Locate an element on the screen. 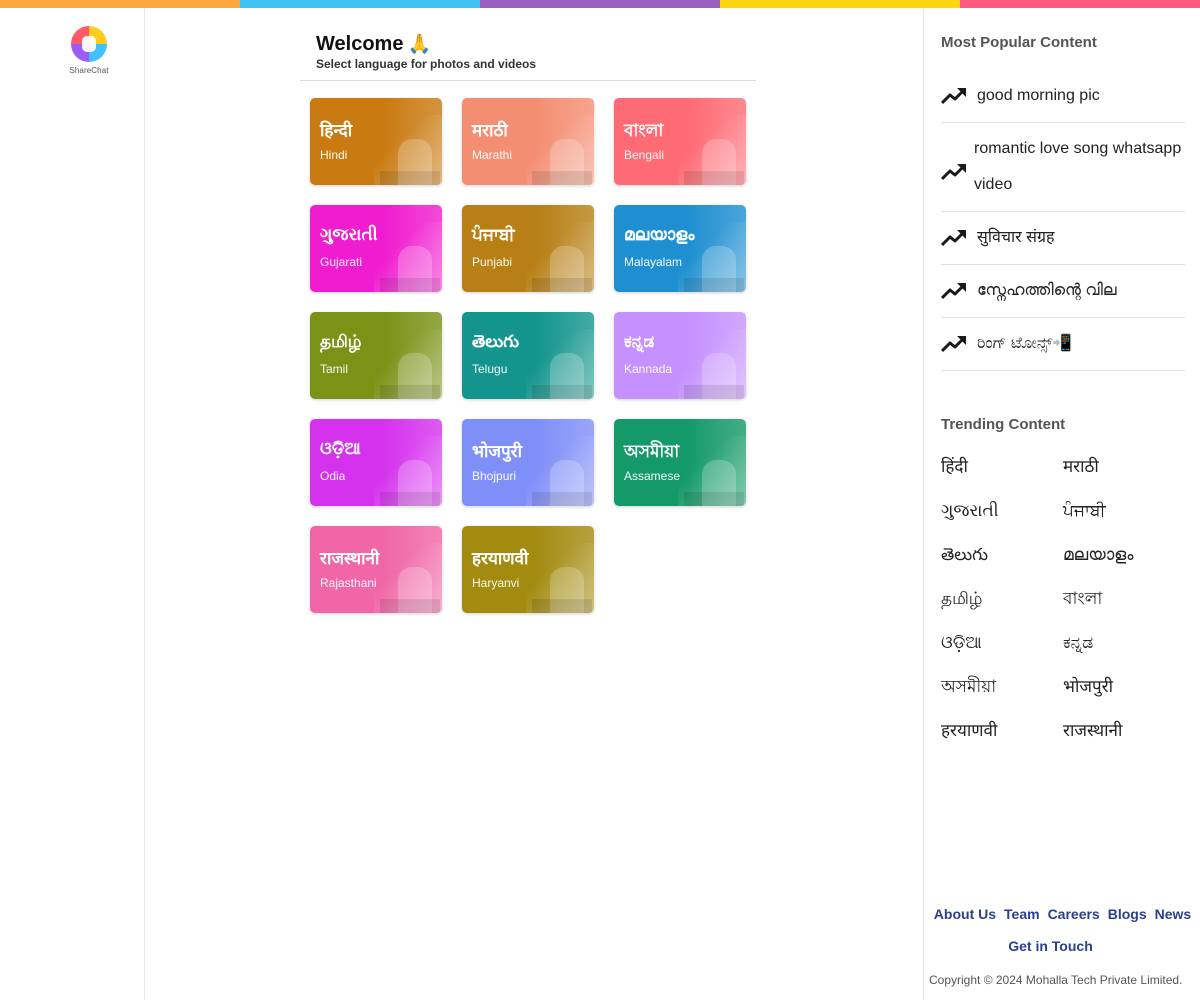 The width and height of the screenshot is (1200, 1000). footer-link-careers: Careers is located at coordinates (1074, 914).